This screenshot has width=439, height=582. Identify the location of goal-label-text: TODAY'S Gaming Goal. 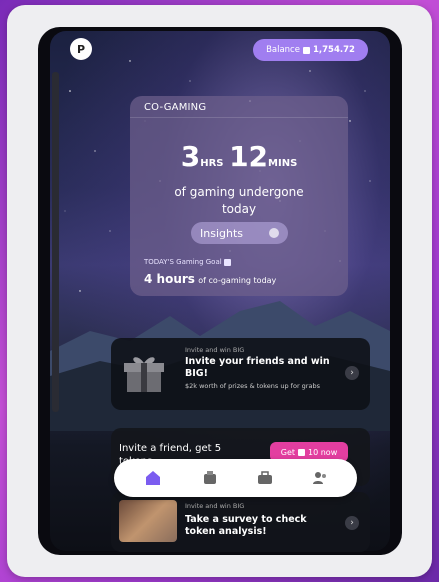
(183, 262).